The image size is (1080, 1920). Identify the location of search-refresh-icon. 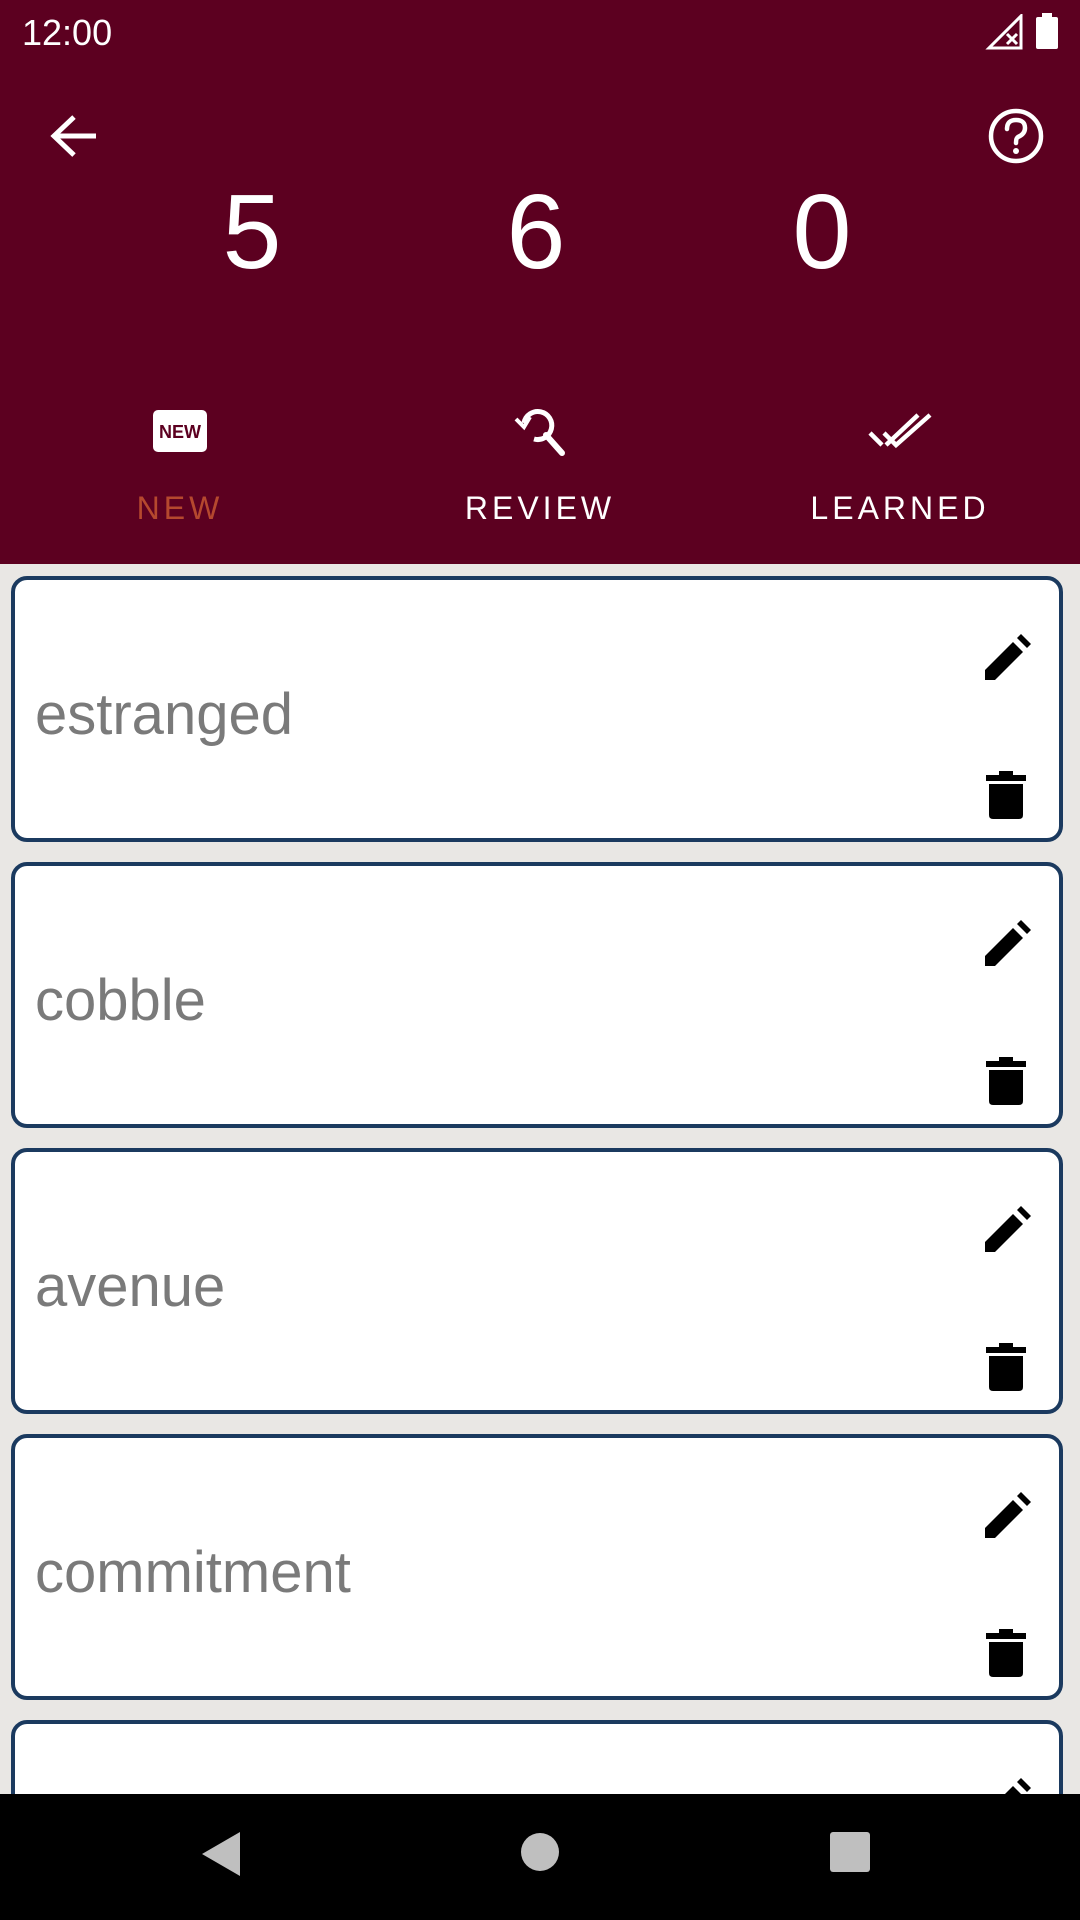
(539, 432).